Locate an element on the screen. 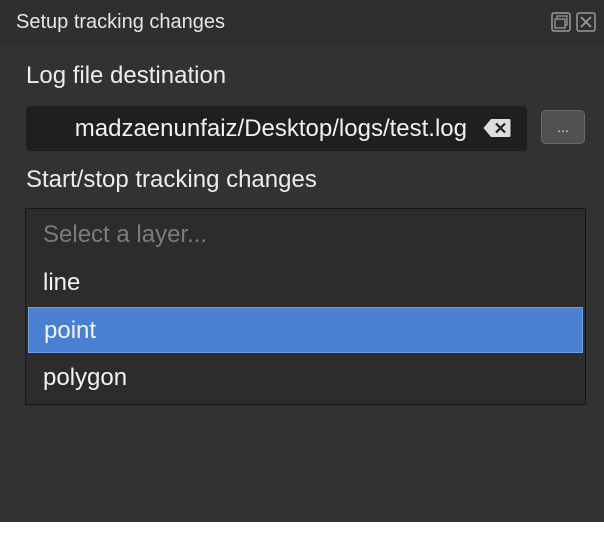 Image resolution: width=604 pixels, height=534 pixels. layer-option-point: point is located at coordinates (305, 330).